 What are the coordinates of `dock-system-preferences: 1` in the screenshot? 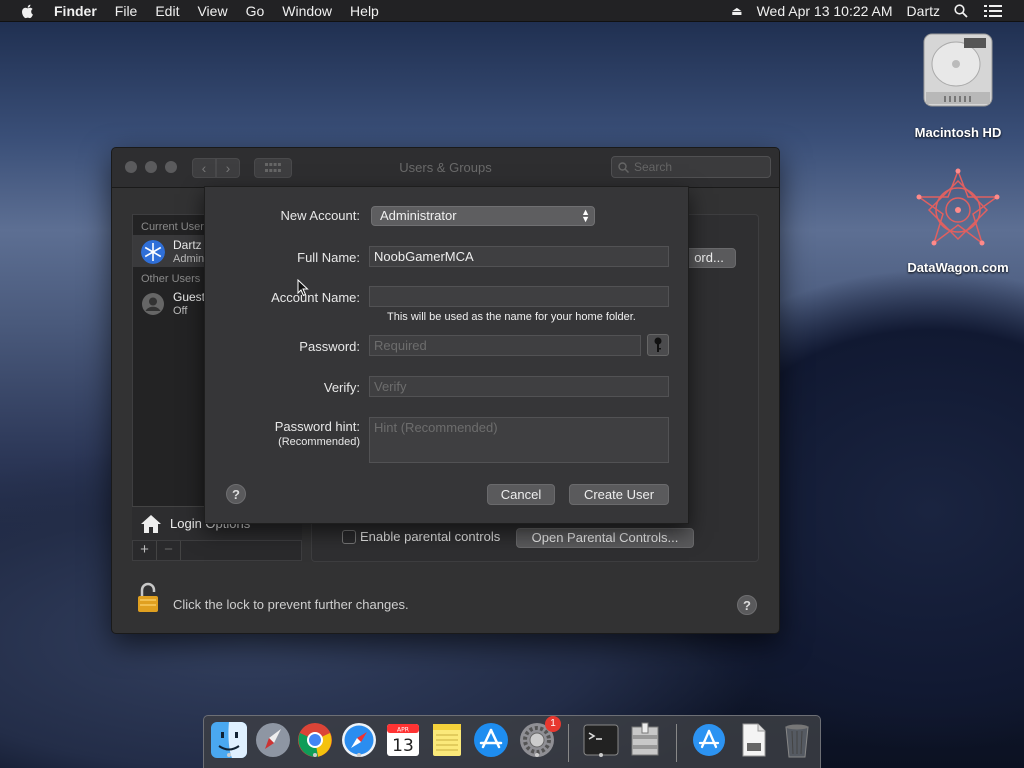 It's located at (539, 737).